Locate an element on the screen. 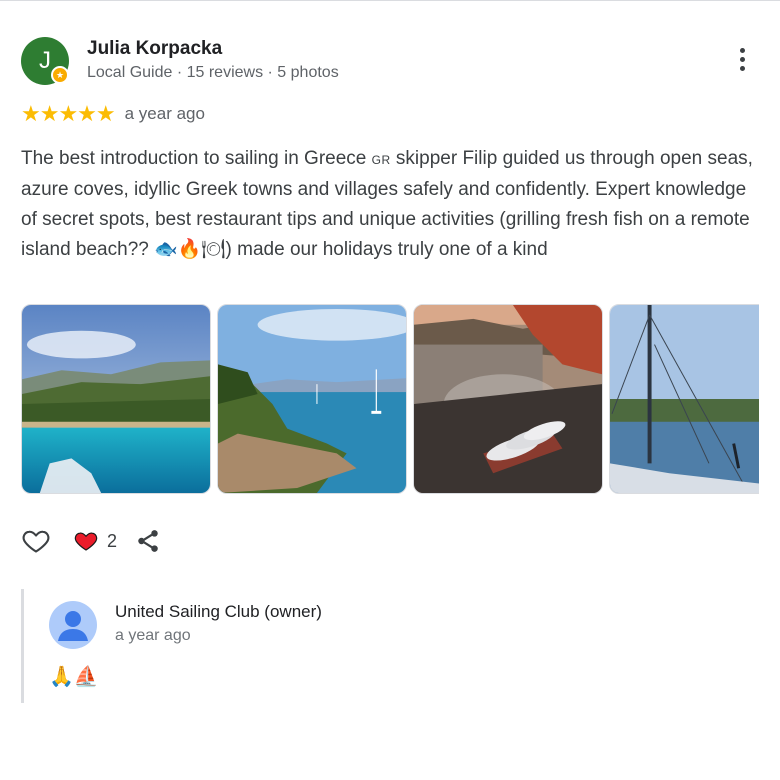  local-guide-badge-icon: ★ is located at coordinates (60, 75).